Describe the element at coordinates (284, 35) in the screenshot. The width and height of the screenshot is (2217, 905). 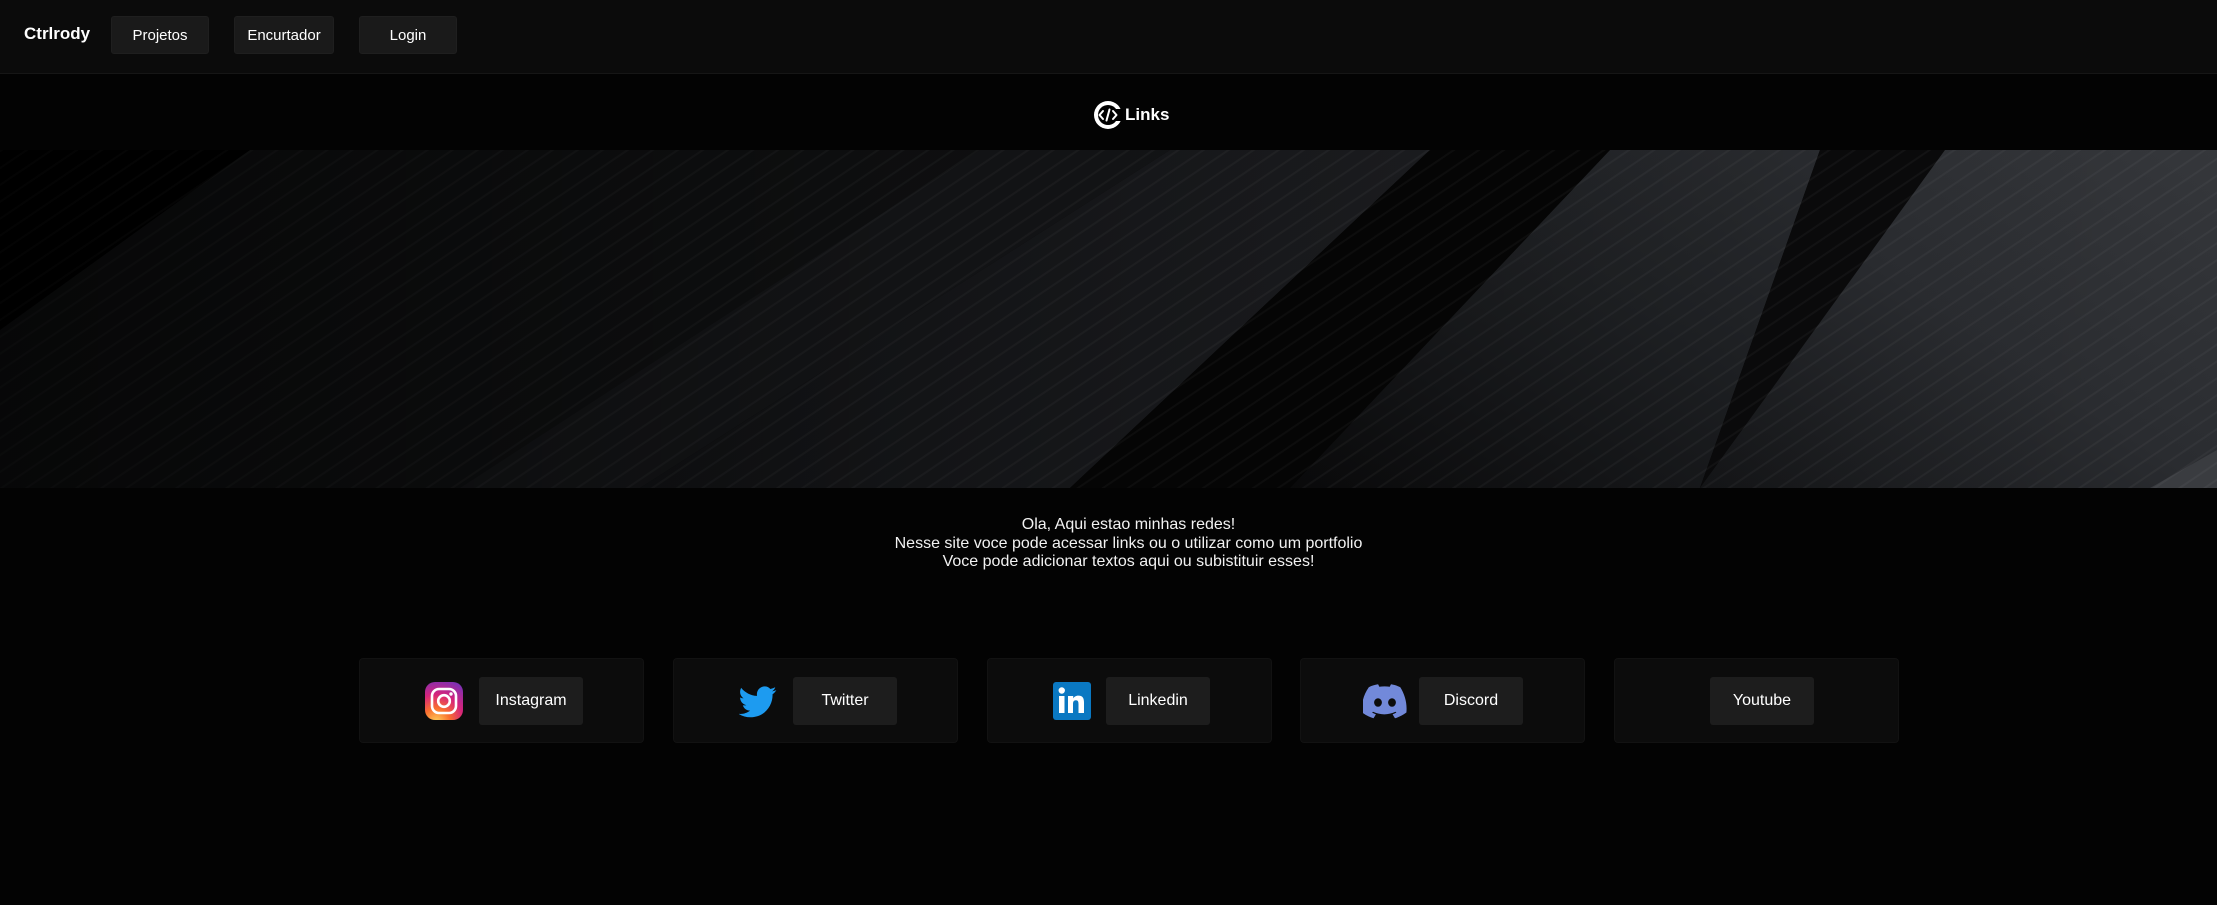
I see `nav-encurtador-button: Encurtador` at that location.